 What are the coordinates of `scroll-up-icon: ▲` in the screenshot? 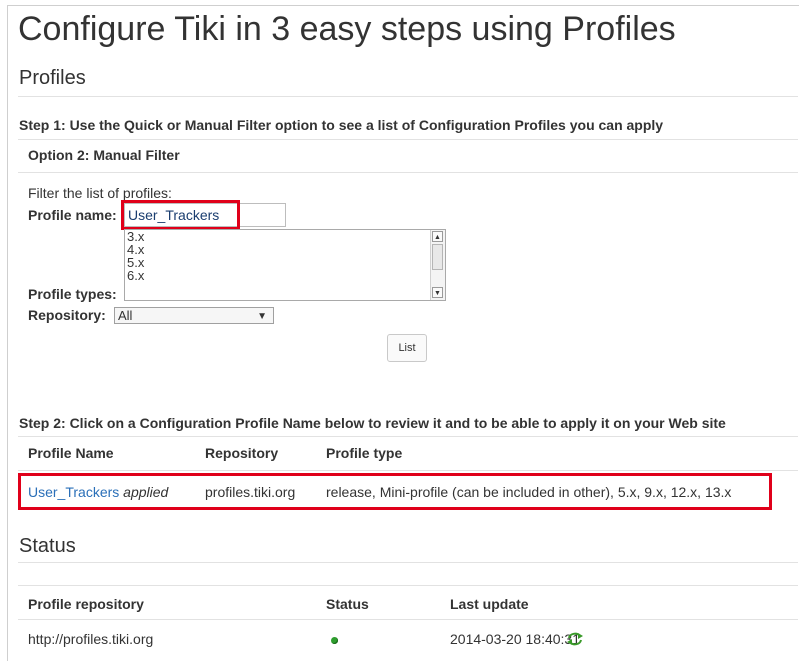 It's located at (437, 236).